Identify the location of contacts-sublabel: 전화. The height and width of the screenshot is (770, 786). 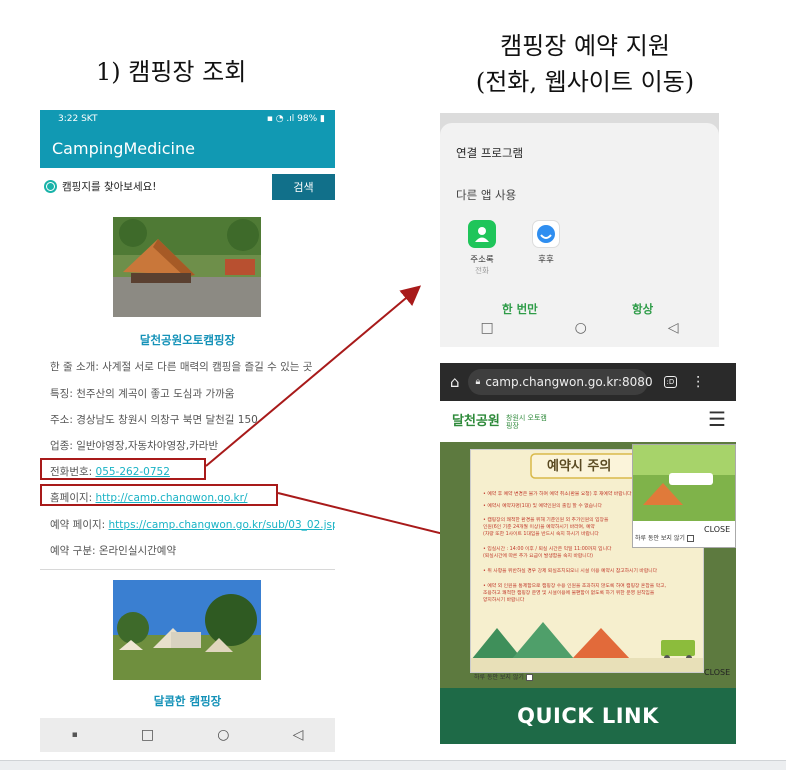
(482, 270).